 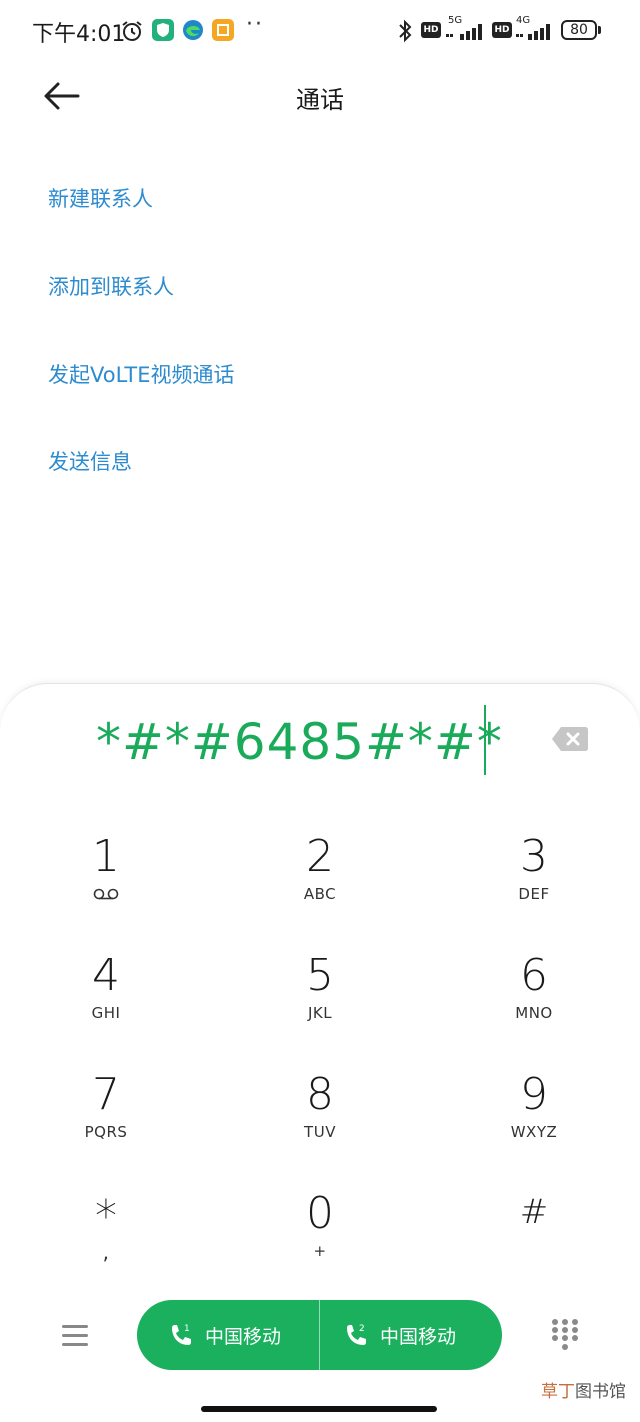 What do you see at coordinates (299, 742) in the screenshot?
I see `dialed-number-display: *#*#6485#*#*` at bounding box center [299, 742].